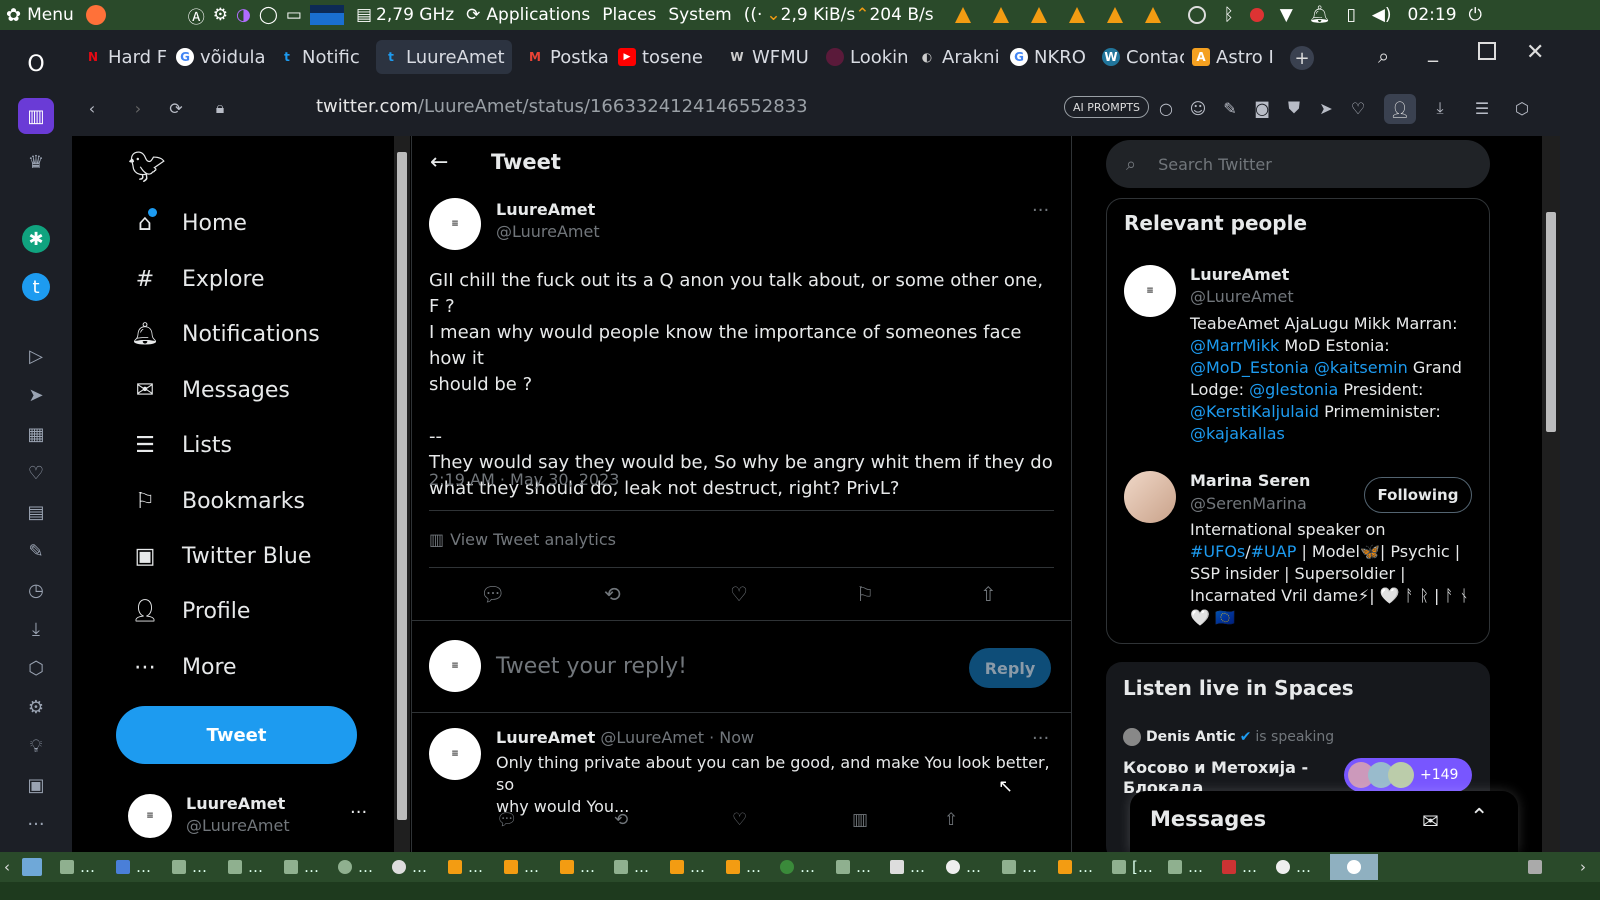 Image resolution: width=1600 pixels, height=900 pixels. Describe the element at coordinates (1535, 52) in the screenshot. I see `close-window-icon: ✕` at that location.